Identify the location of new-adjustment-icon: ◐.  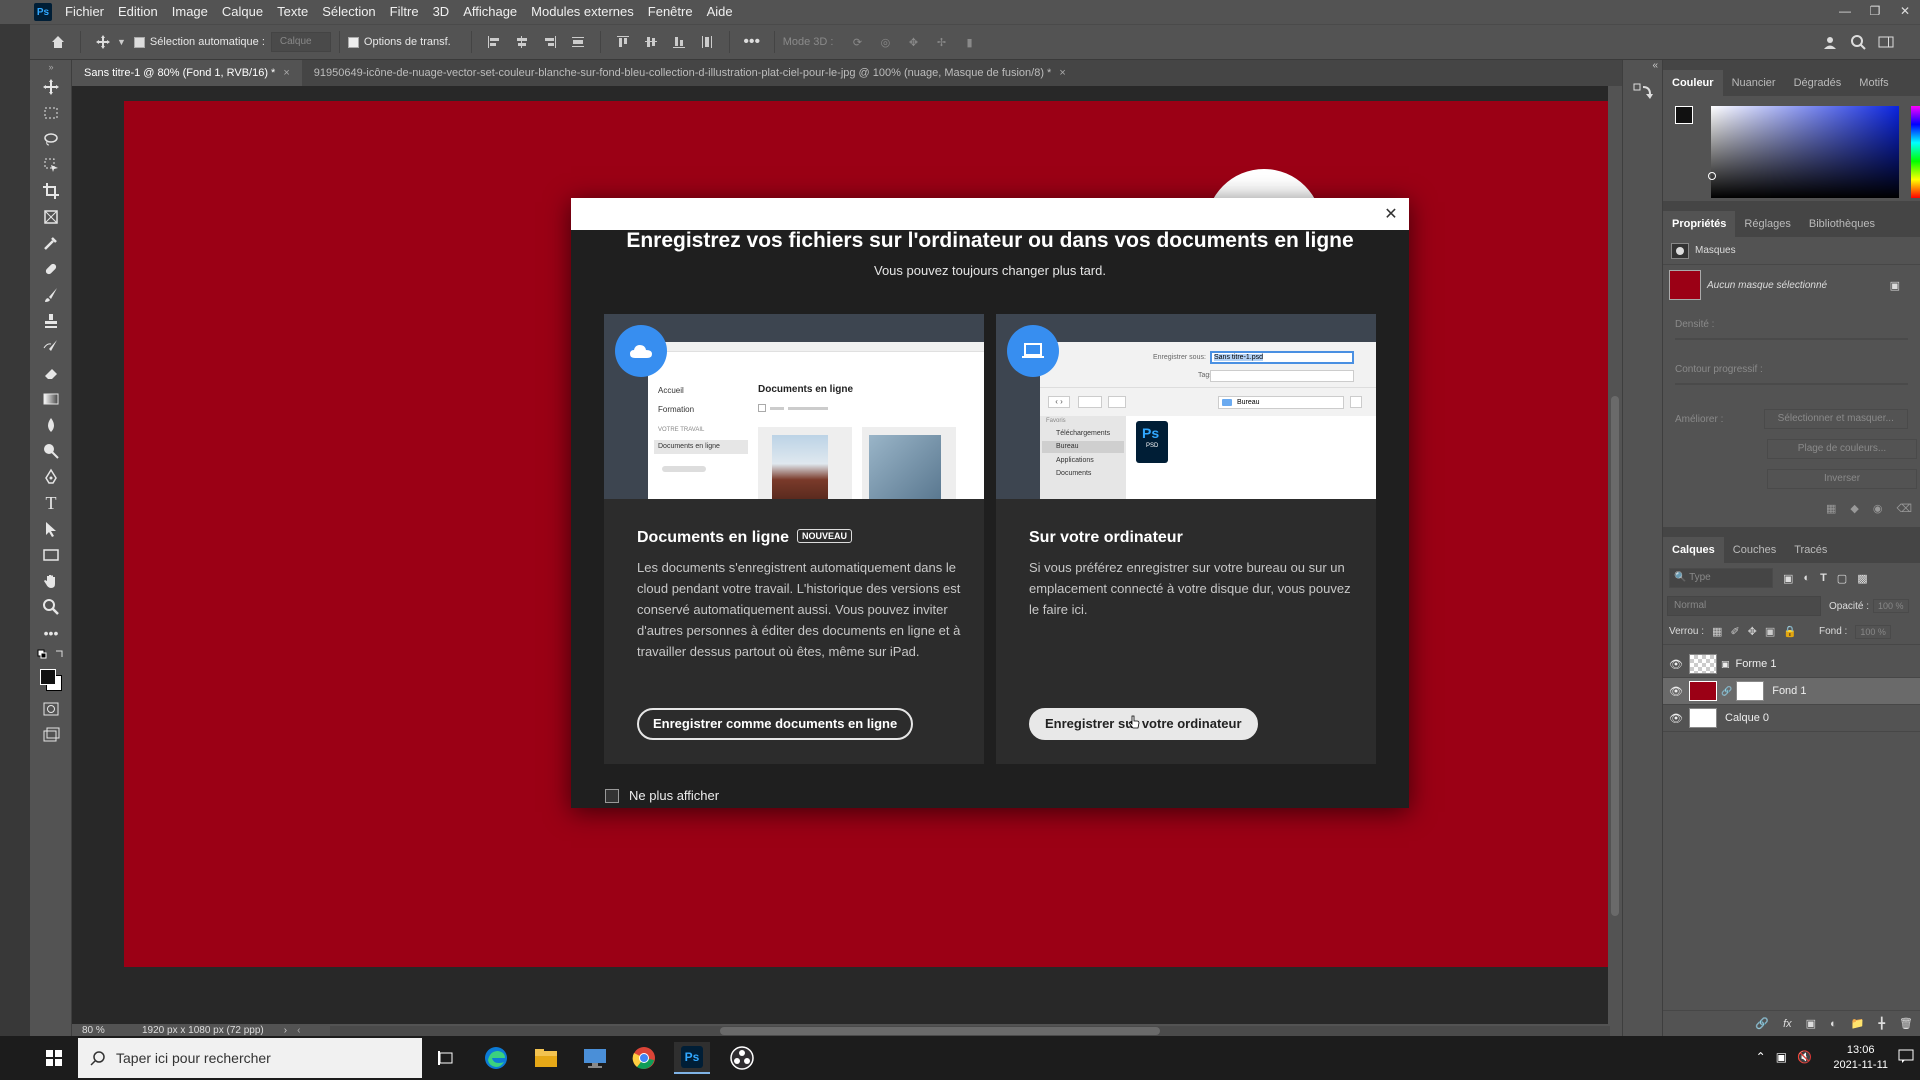
(1833, 1024).